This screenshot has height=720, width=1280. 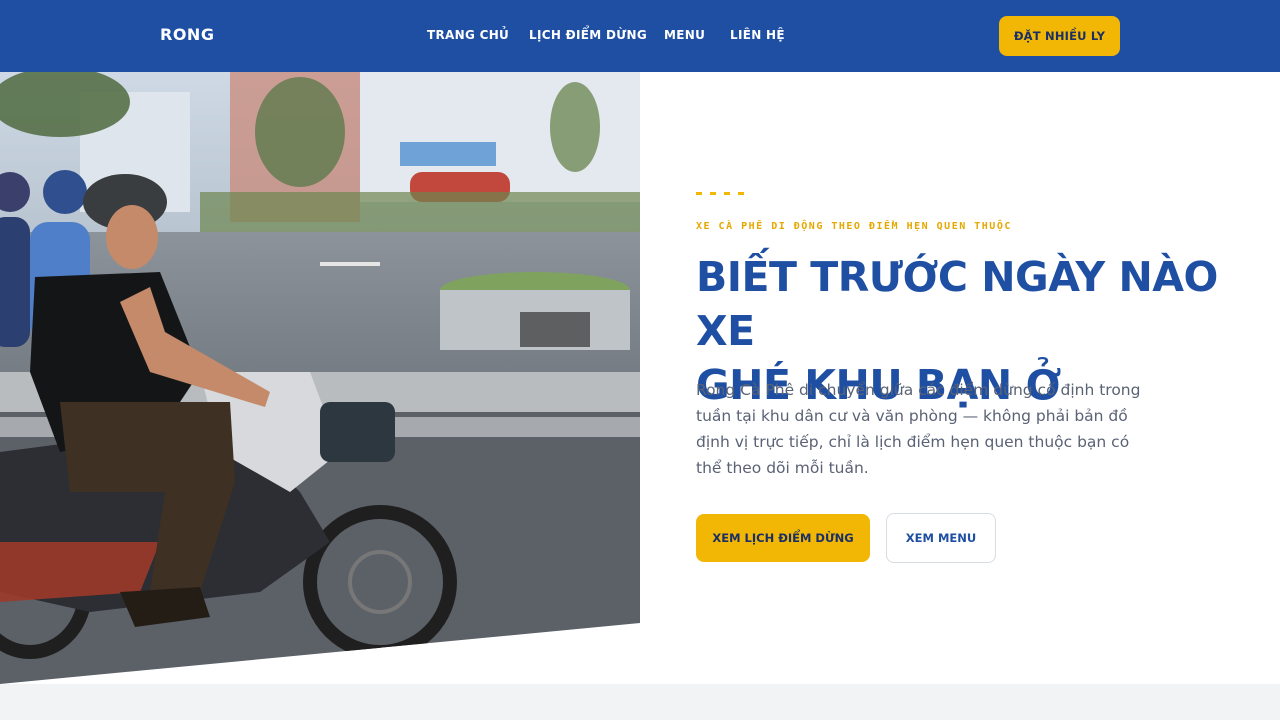 I want to click on bulk-order-button: ĐẶT NHIỀU LY, so click(x=1059, y=36).